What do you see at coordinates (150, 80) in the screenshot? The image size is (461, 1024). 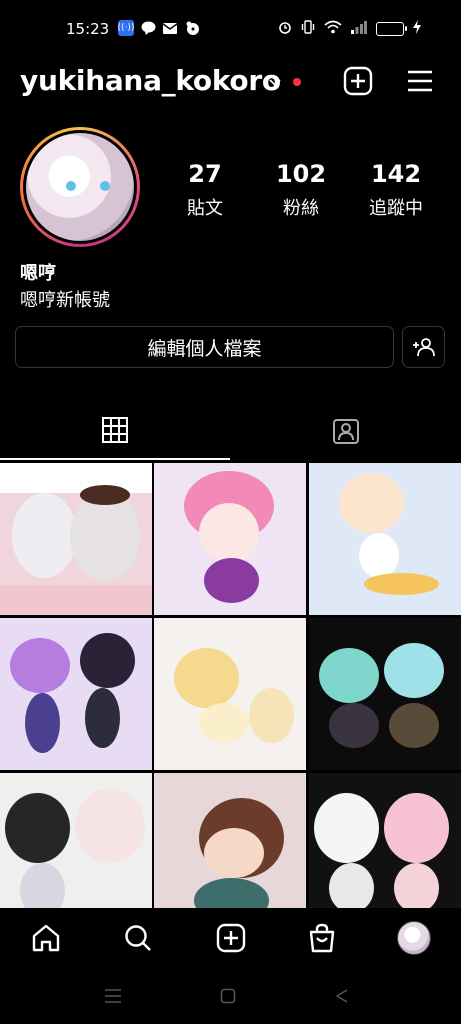 I see `username-switcher: yukihana_kokoro` at bounding box center [150, 80].